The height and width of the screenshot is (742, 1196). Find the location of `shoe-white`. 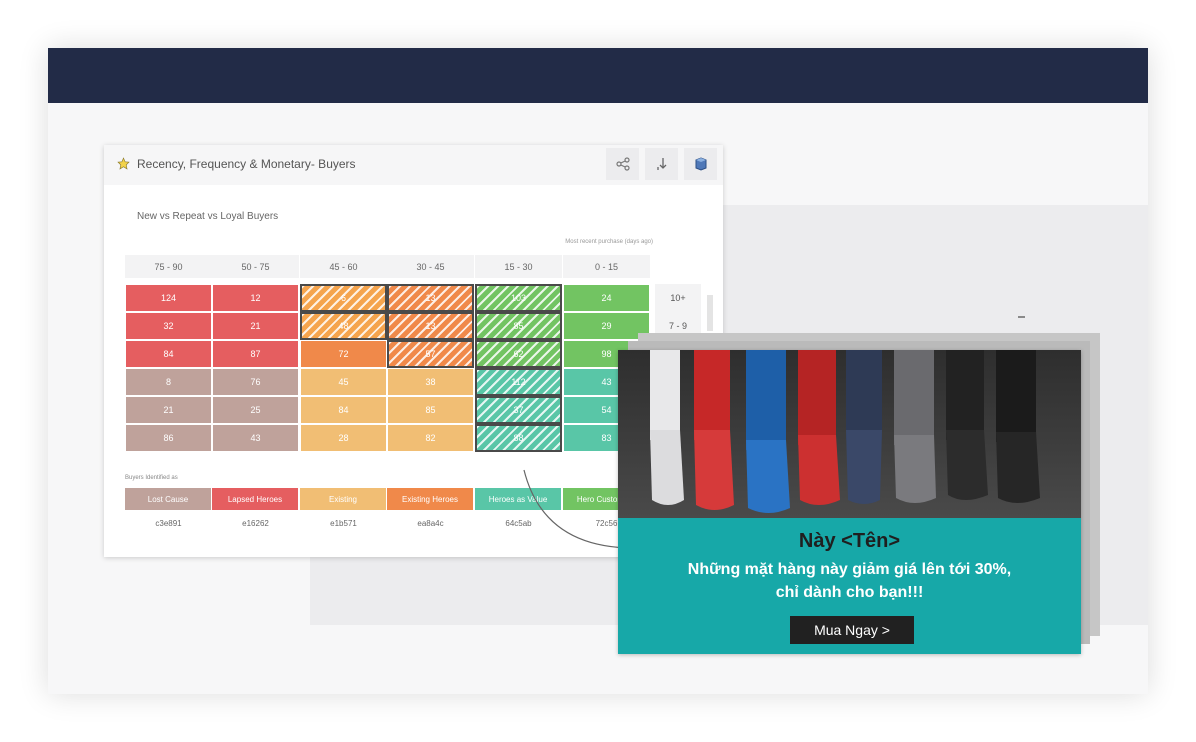

shoe-white is located at coordinates (667, 427).